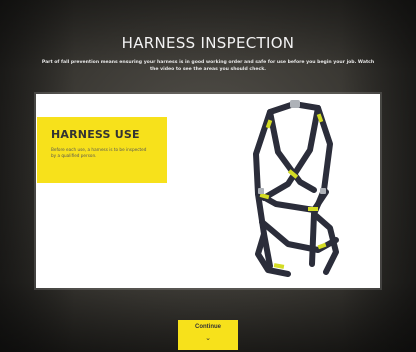 This screenshot has height=352, width=416. Describe the element at coordinates (208, 338) in the screenshot. I see `chevron-down-icon: ⌄` at that location.